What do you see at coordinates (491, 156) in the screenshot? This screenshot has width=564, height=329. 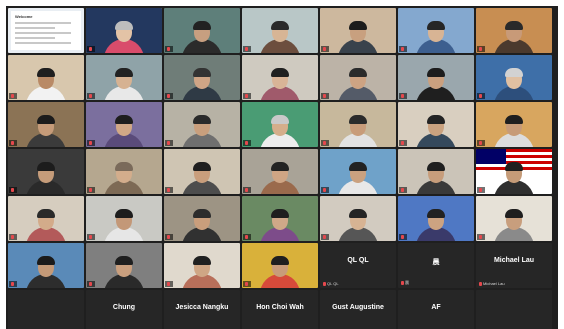 I see `flag-canton` at bounding box center [491, 156].